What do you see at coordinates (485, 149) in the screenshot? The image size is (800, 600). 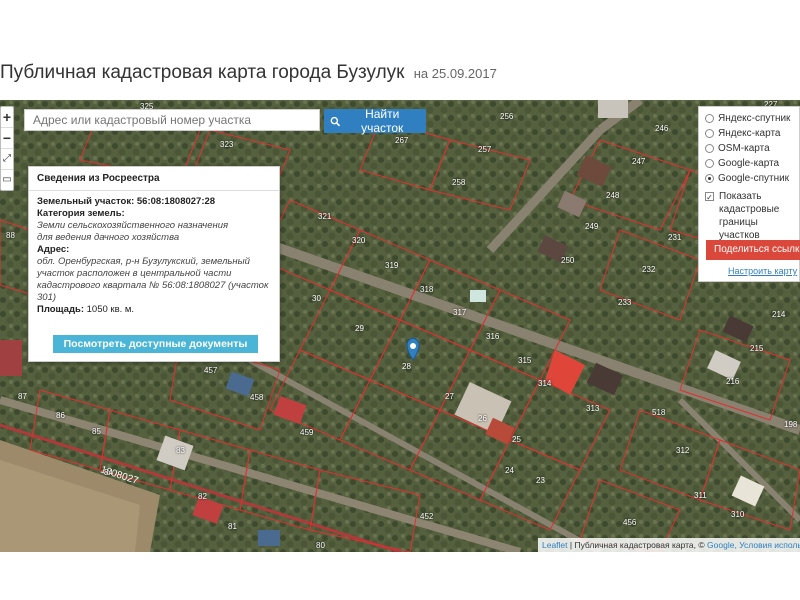 I see `parcel-label: 257` at bounding box center [485, 149].